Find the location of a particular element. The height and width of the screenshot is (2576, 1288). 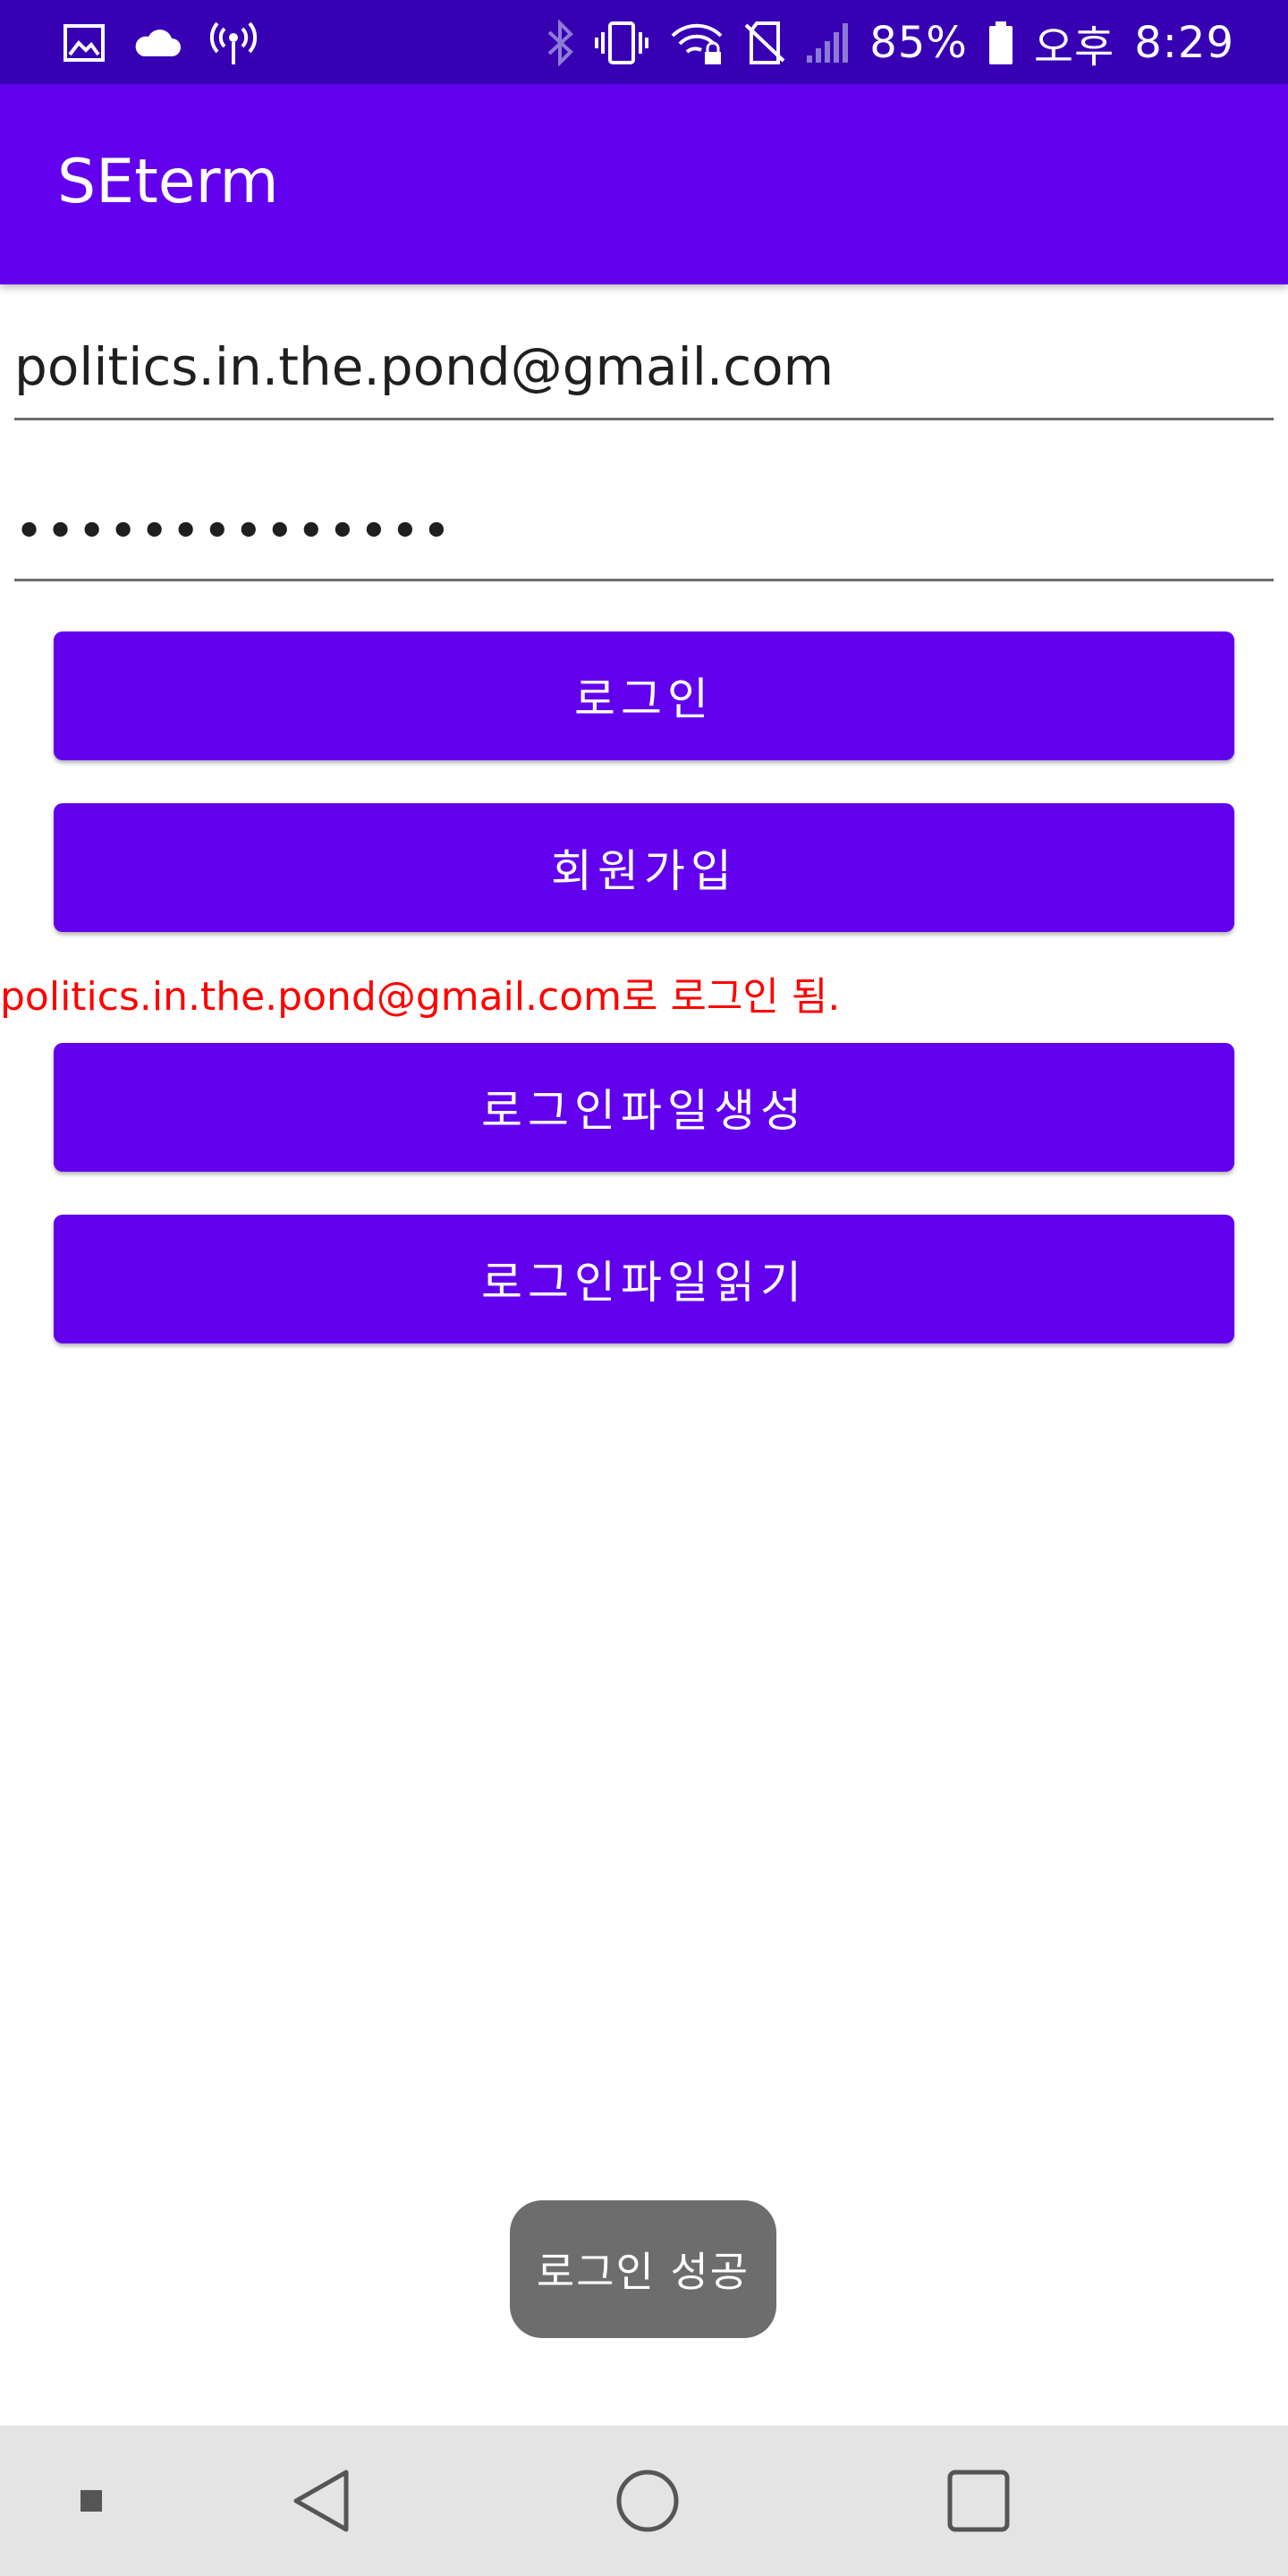

login-button-label: 로그인 is located at coordinates (644, 699).